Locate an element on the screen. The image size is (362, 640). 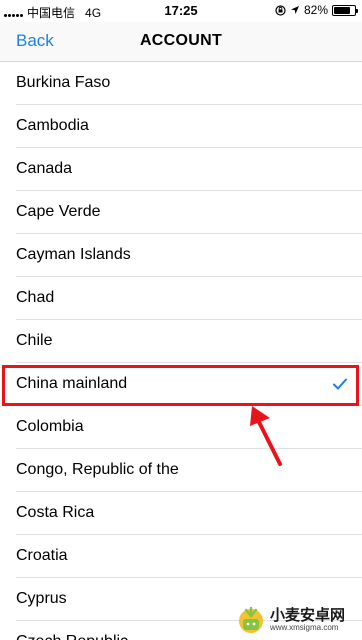
battery-icon is located at coordinates (345, 10).